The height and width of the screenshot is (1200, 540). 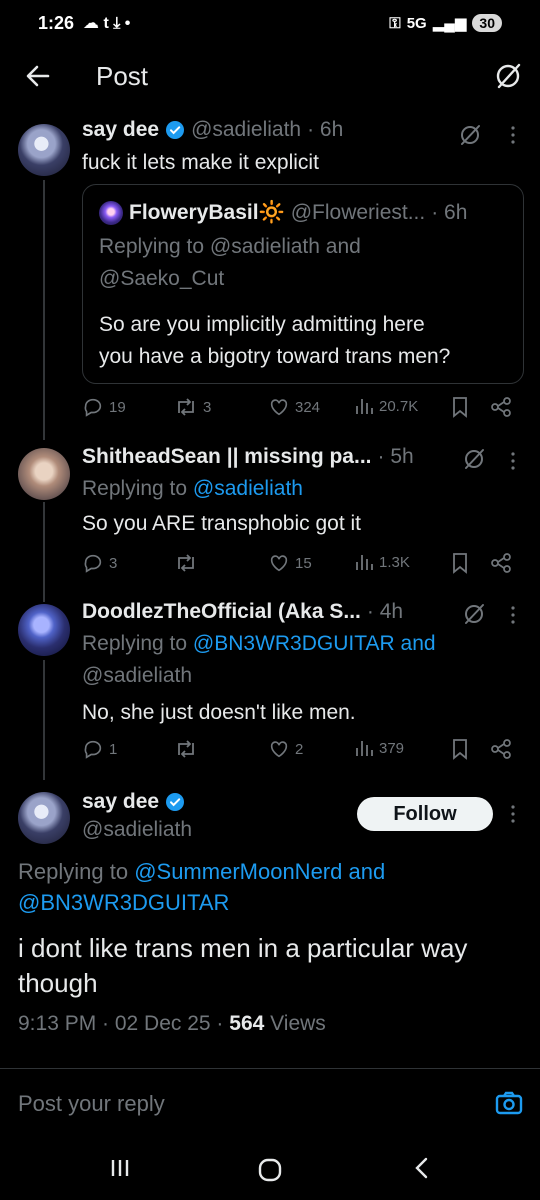 I want to click on tweet-text: No, she just doesn't like men., so click(x=219, y=712).